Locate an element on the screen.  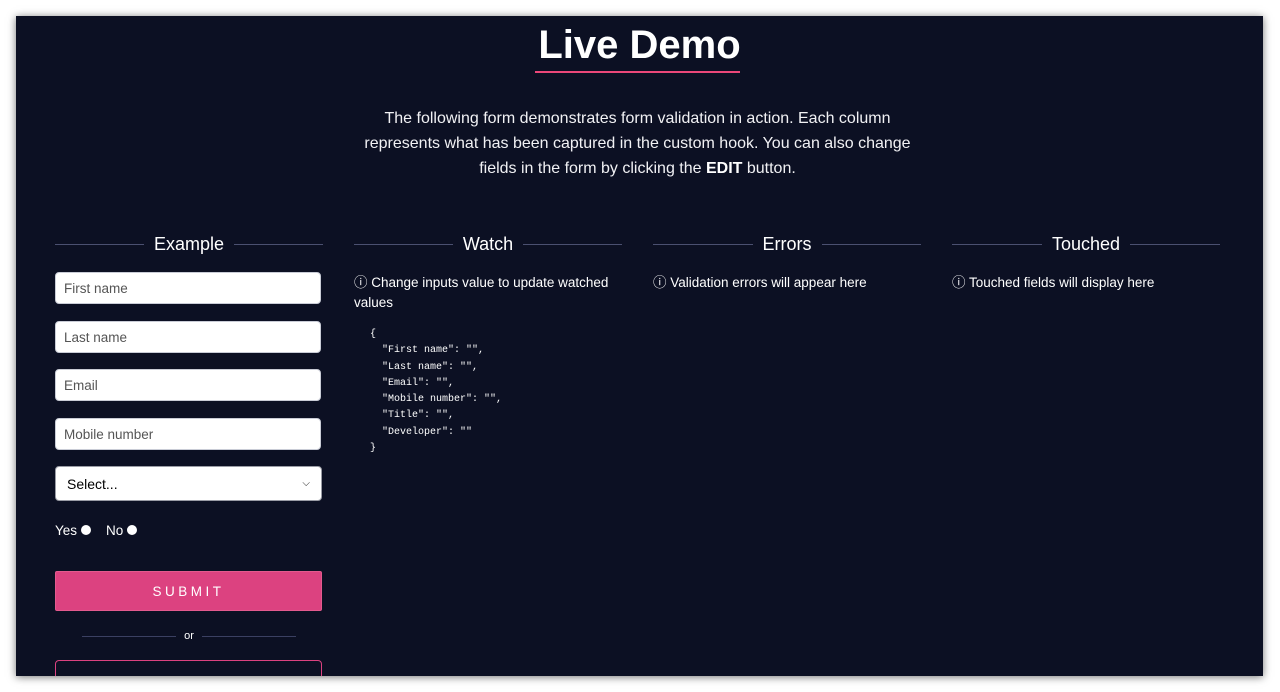
example-heading-label: Example is located at coordinates (189, 243).